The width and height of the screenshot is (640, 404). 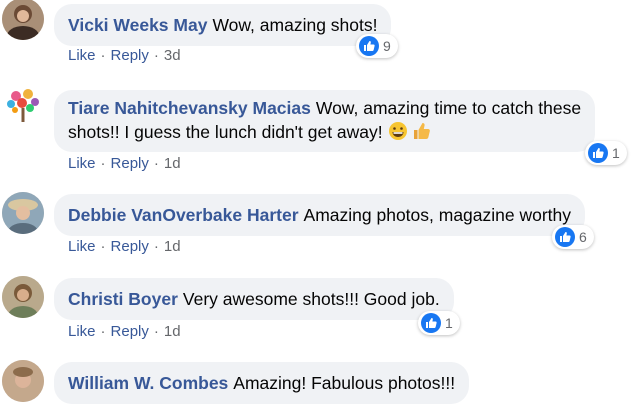 What do you see at coordinates (183, 215) in the screenshot?
I see `commenter-name: Debbie VanOverbake Harter` at bounding box center [183, 215].